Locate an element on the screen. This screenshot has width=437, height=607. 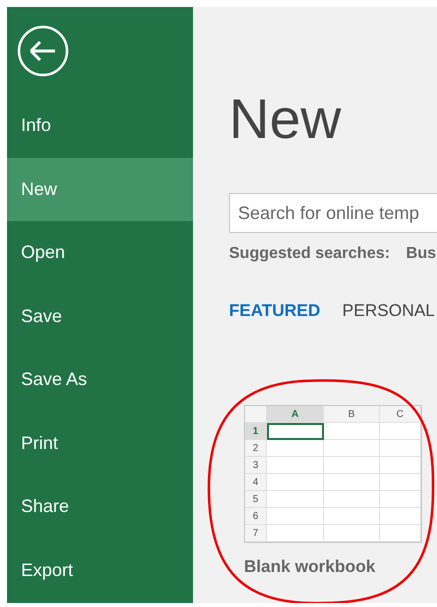
row-header: 3 is located at coordinates (256, 465).